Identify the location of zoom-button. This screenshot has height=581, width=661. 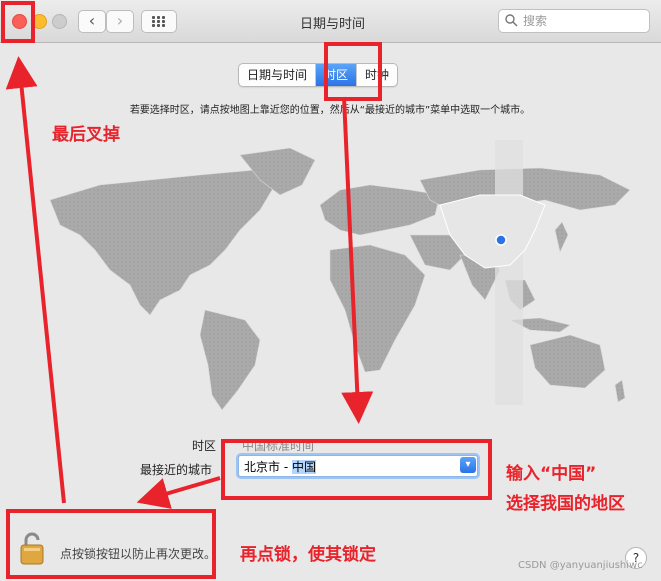
(59, 21).